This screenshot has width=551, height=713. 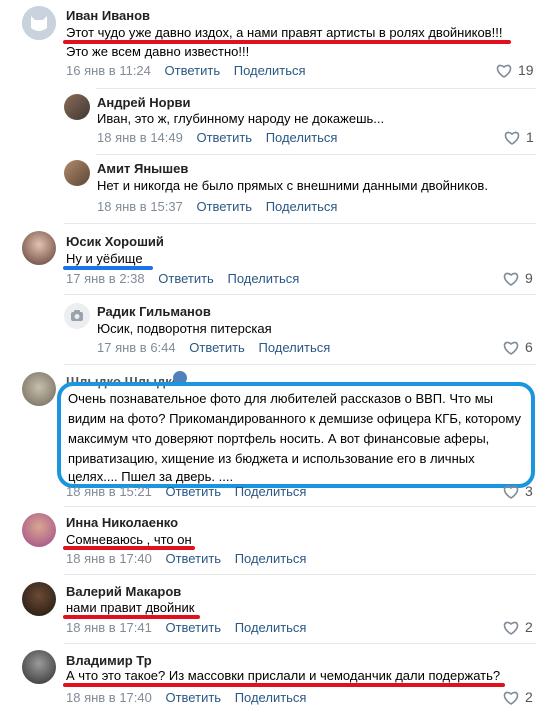 What do you see at coordinates (526, 70) in the screenshot?
I see `like-count: 19` at bounding box center [526, 70].